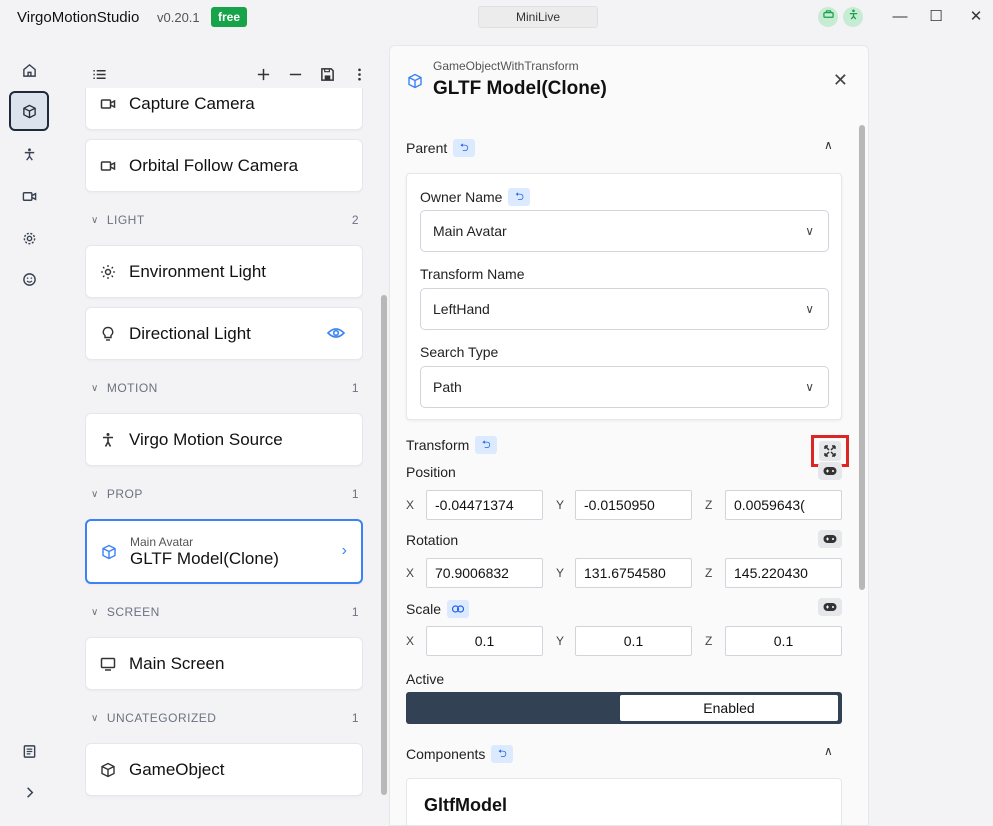  What do you see at coordinates (519, 197) in the screenshot?
I see `reset-owner-name-button: ⮌` at bounding box center [519, 197].